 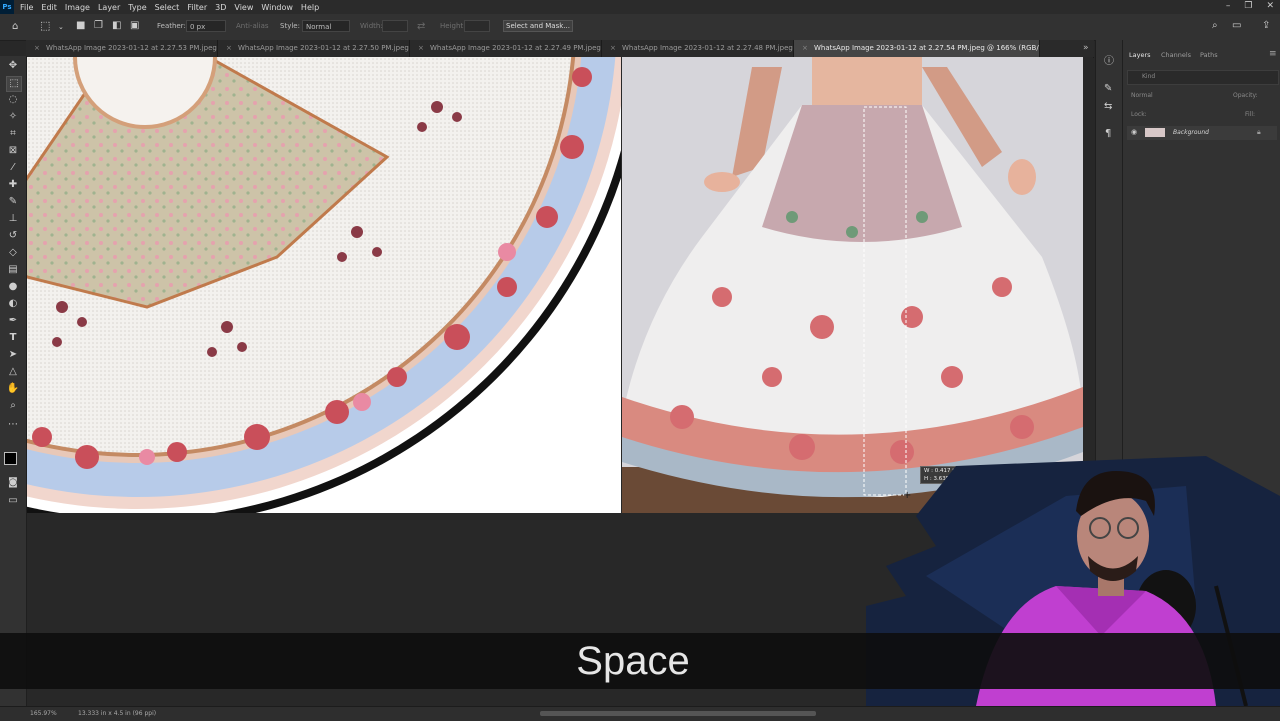 What do you see at coordinates (1149, 76) in the screenshot?
I see `kind-filter-label: Kind` at bounding box center [1149, 76].